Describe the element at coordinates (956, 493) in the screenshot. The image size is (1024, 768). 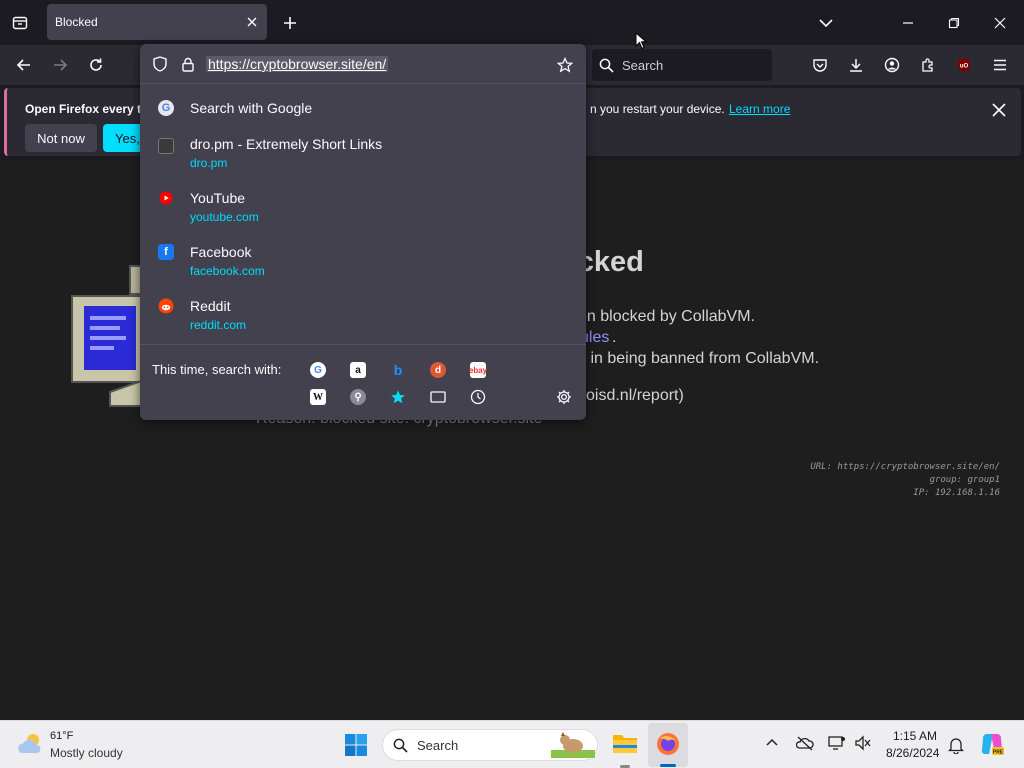
I see `meta-ip: IP: 192.168.1.16` at that location.